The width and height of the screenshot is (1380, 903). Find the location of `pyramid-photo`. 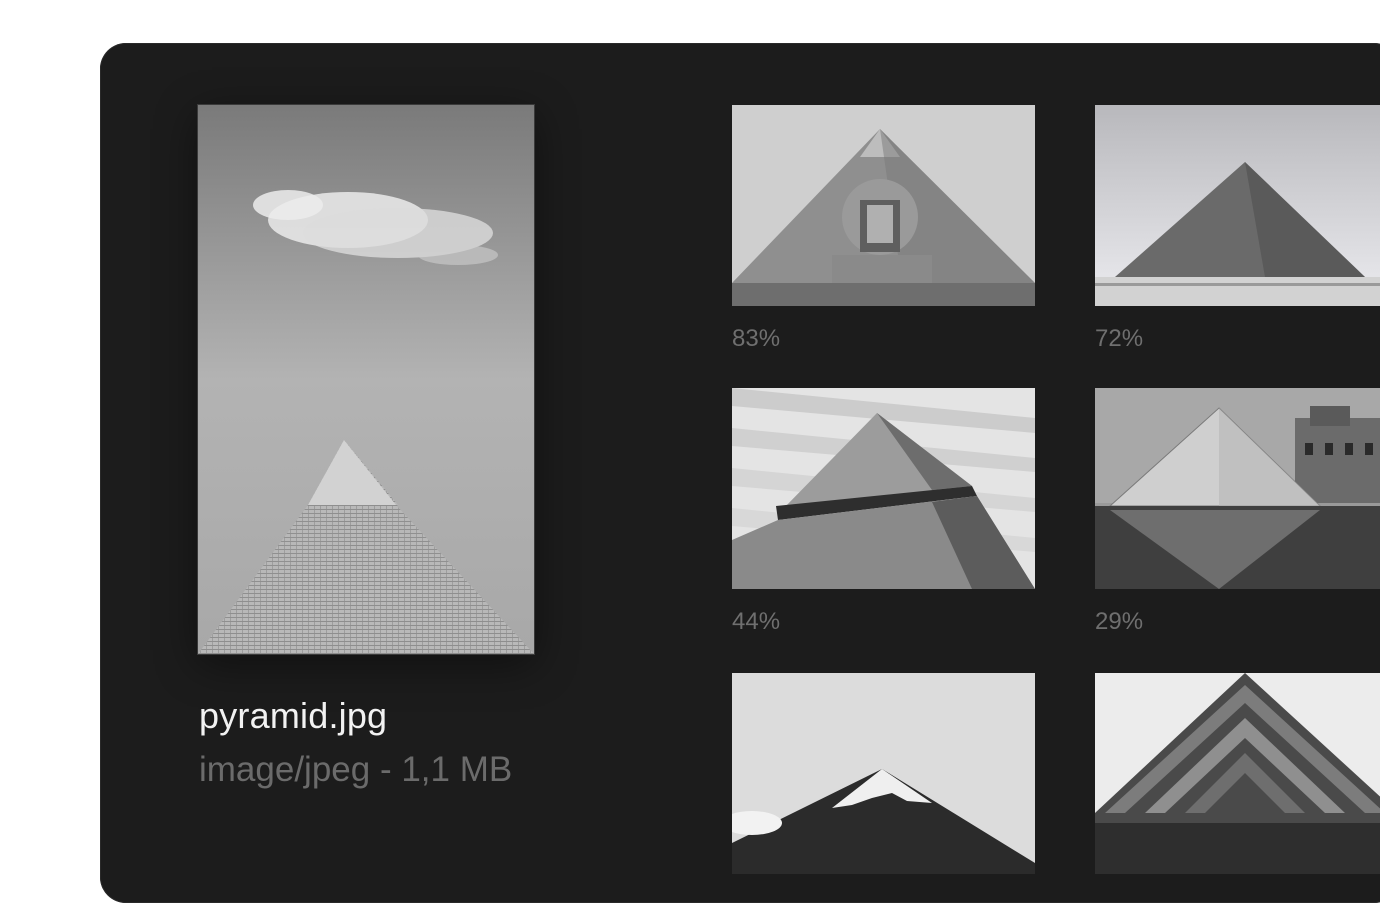

pyramid-photo is located at coordinates (366, 379).